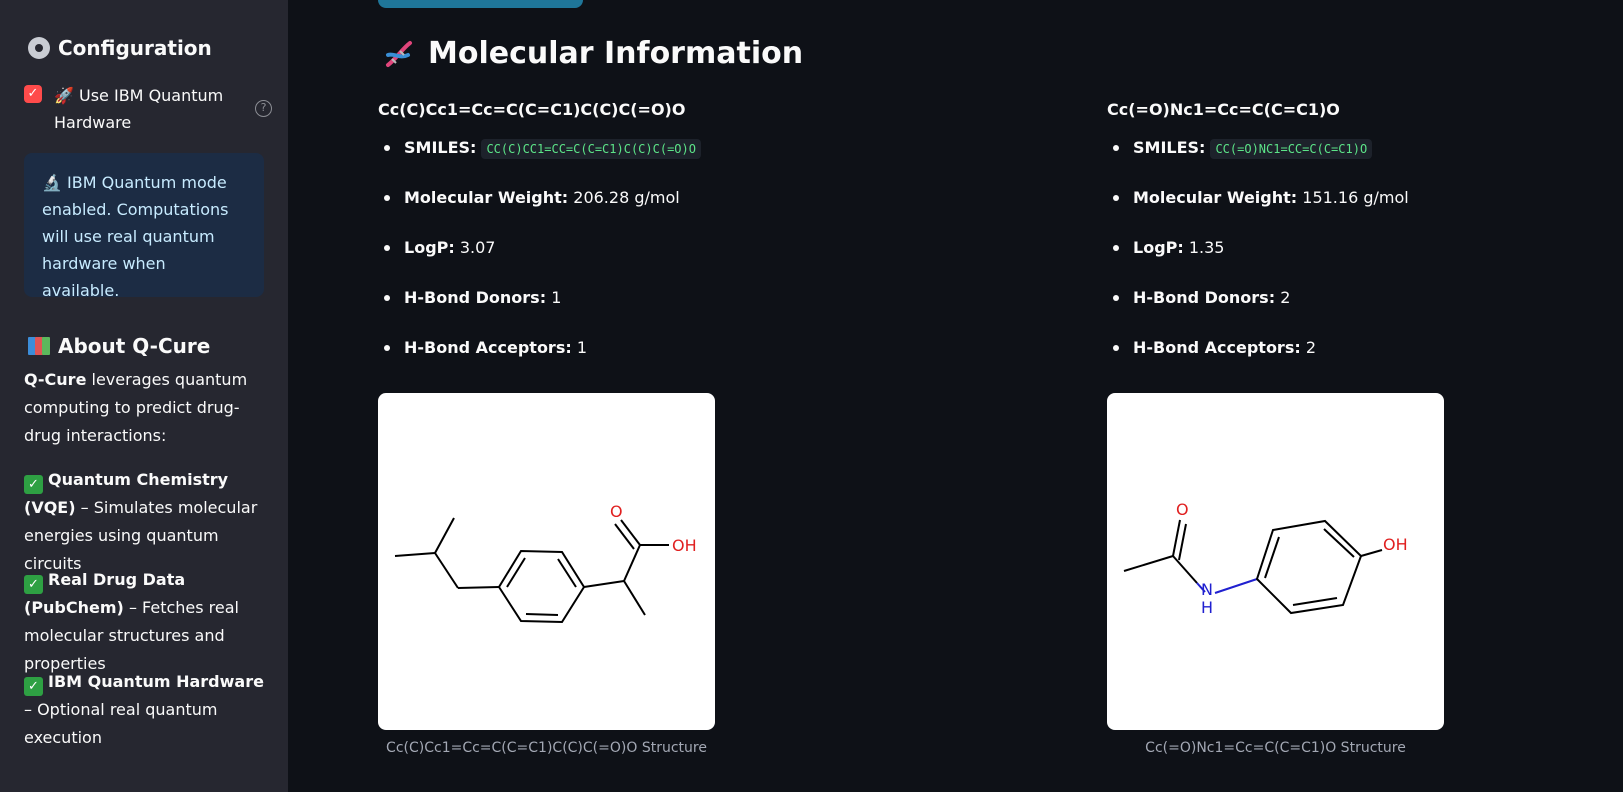  What do you see at coordinates (135, 48) in the screenshot?
I see `config-title-text: Configuration` at bounding box center [135, 48].